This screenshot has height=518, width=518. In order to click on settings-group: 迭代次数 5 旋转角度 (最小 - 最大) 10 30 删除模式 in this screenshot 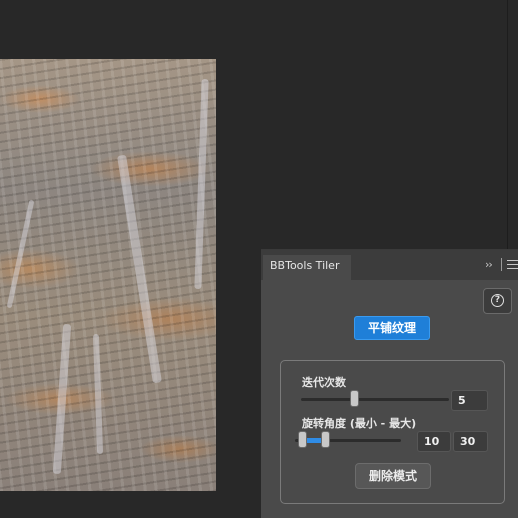, I will do `click(392, 432)`.